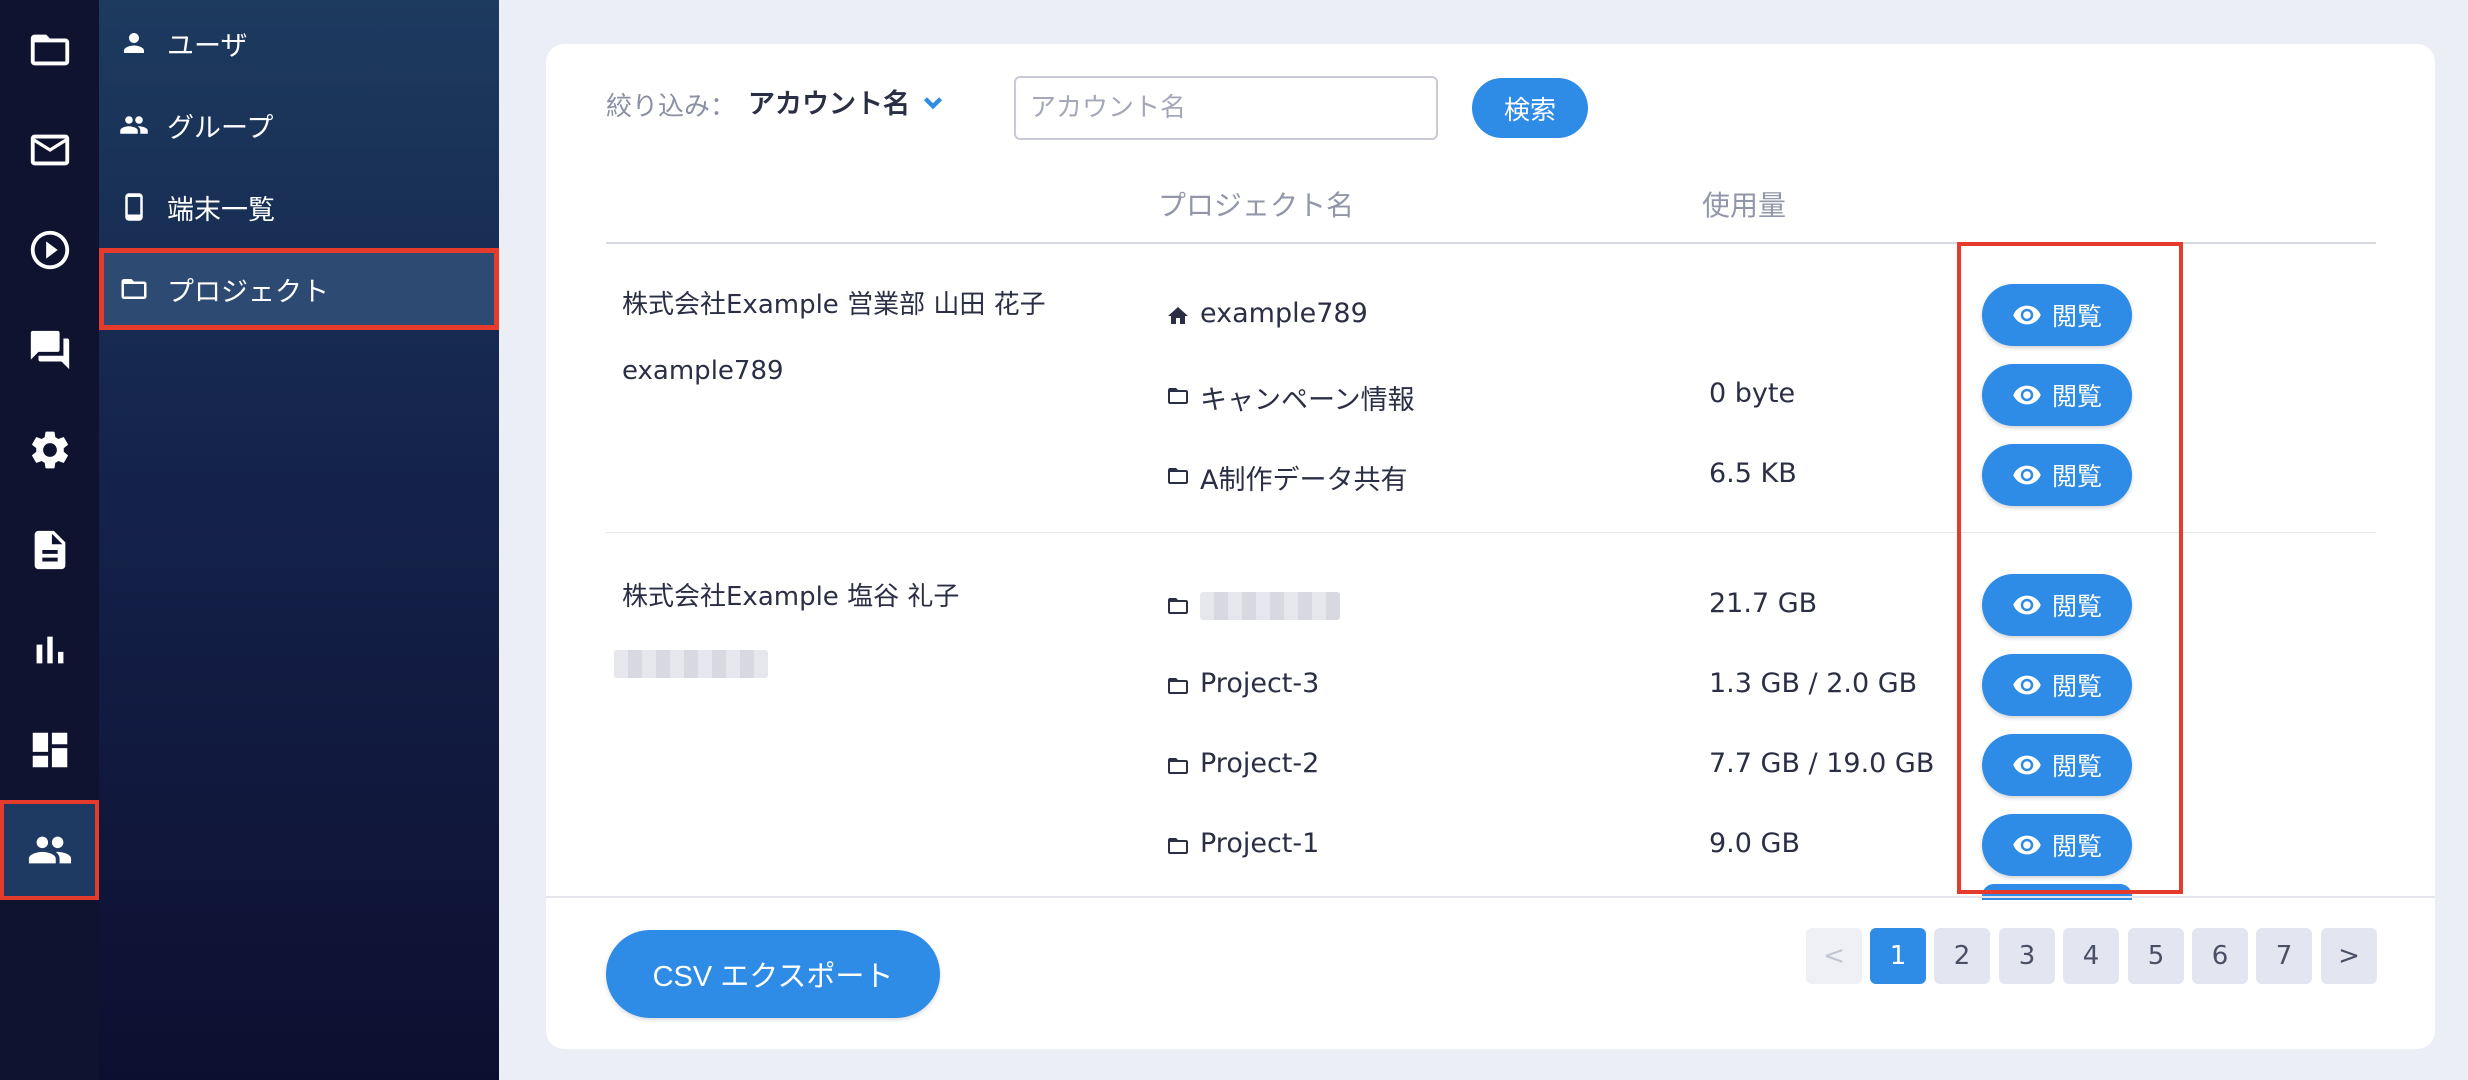  I want to click on play-icon, so click(49, 250).